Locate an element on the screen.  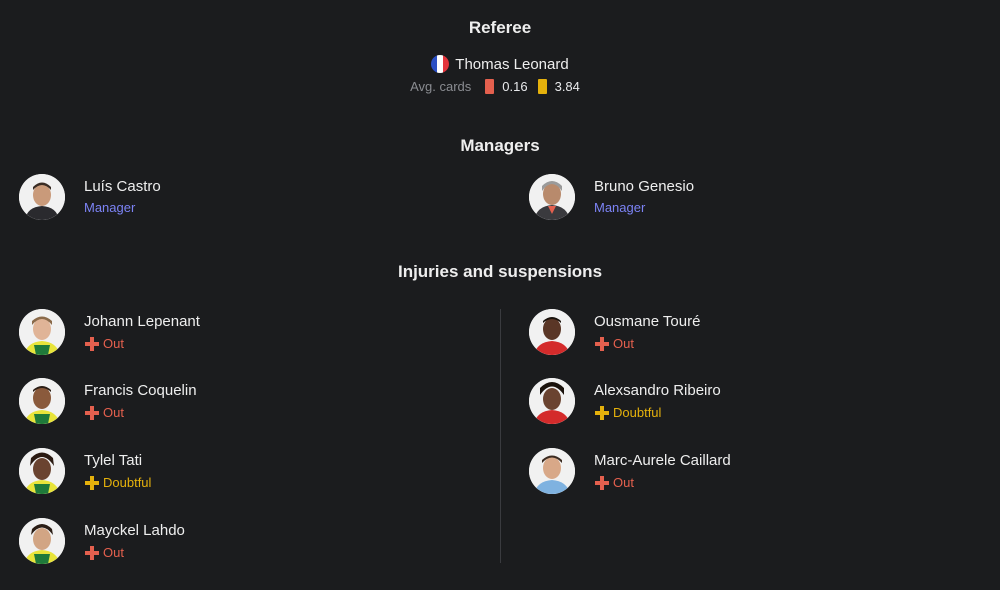
injury-row: Alexsandro Ribeiro Doubtful is located at coordinates (625, 401).